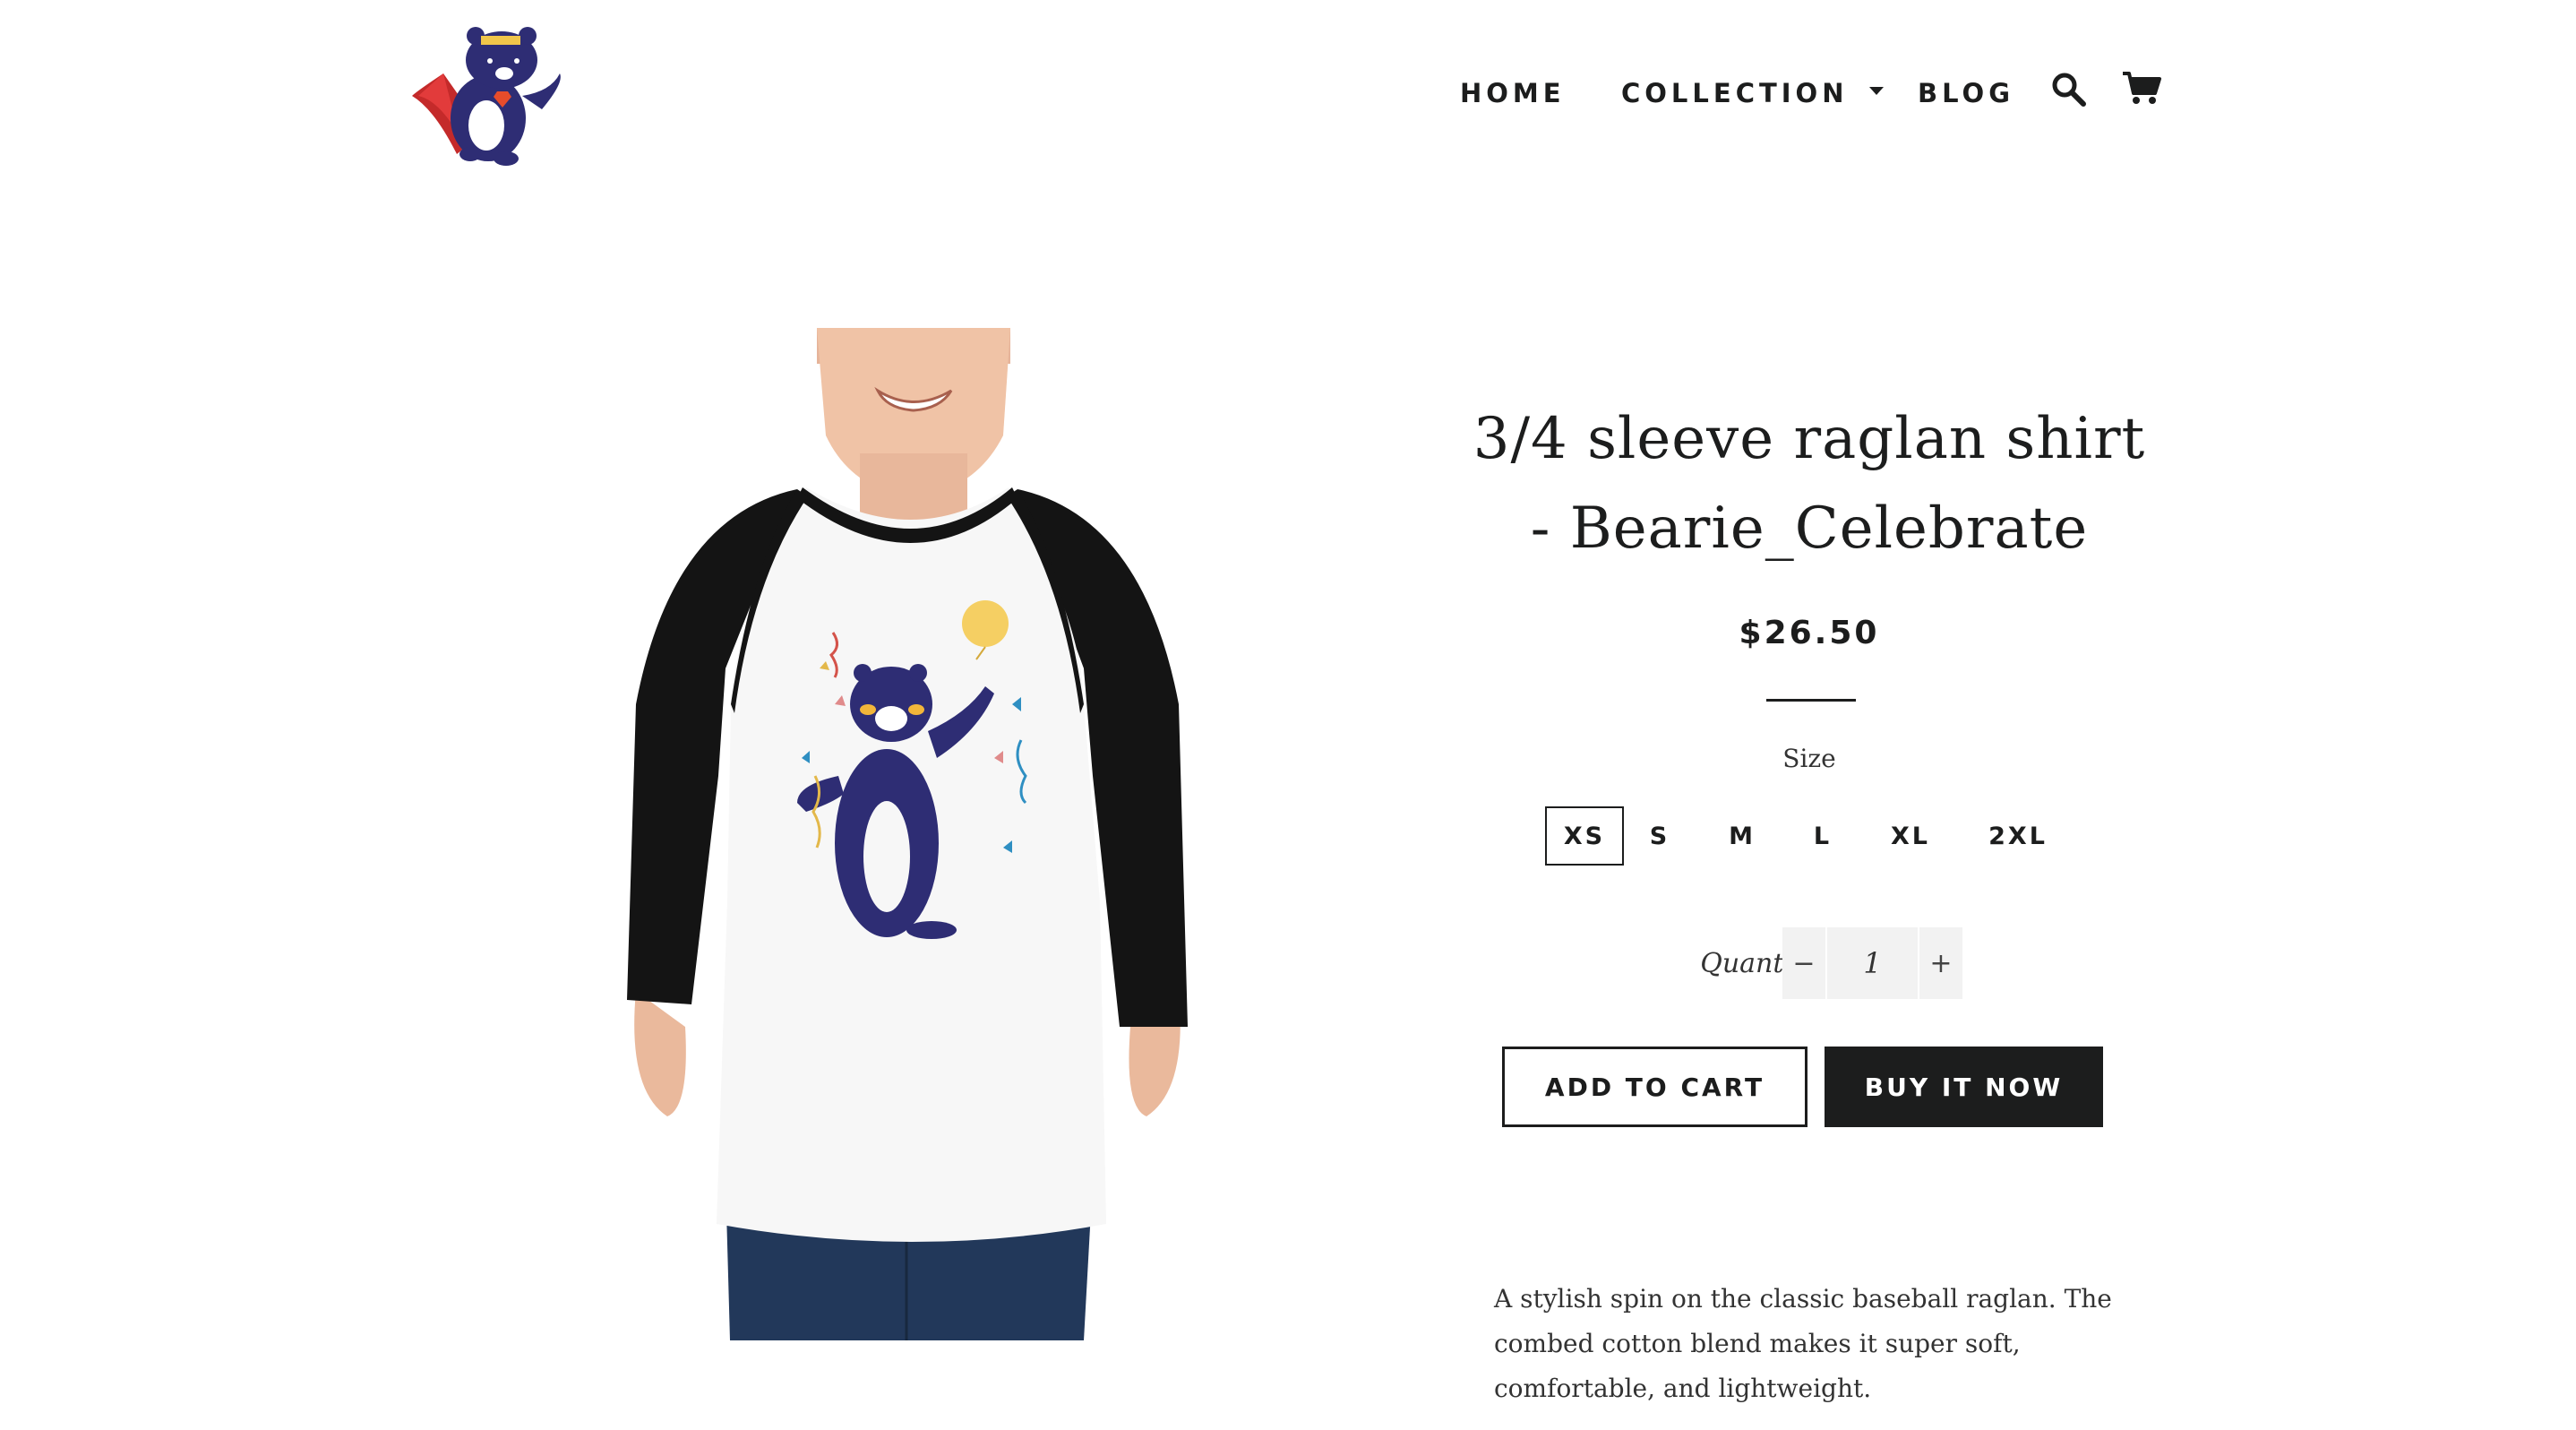 The height and width of the screenshot is (1430, 2576). I want to click on size-option-xl: XL, so click(1910, 836).